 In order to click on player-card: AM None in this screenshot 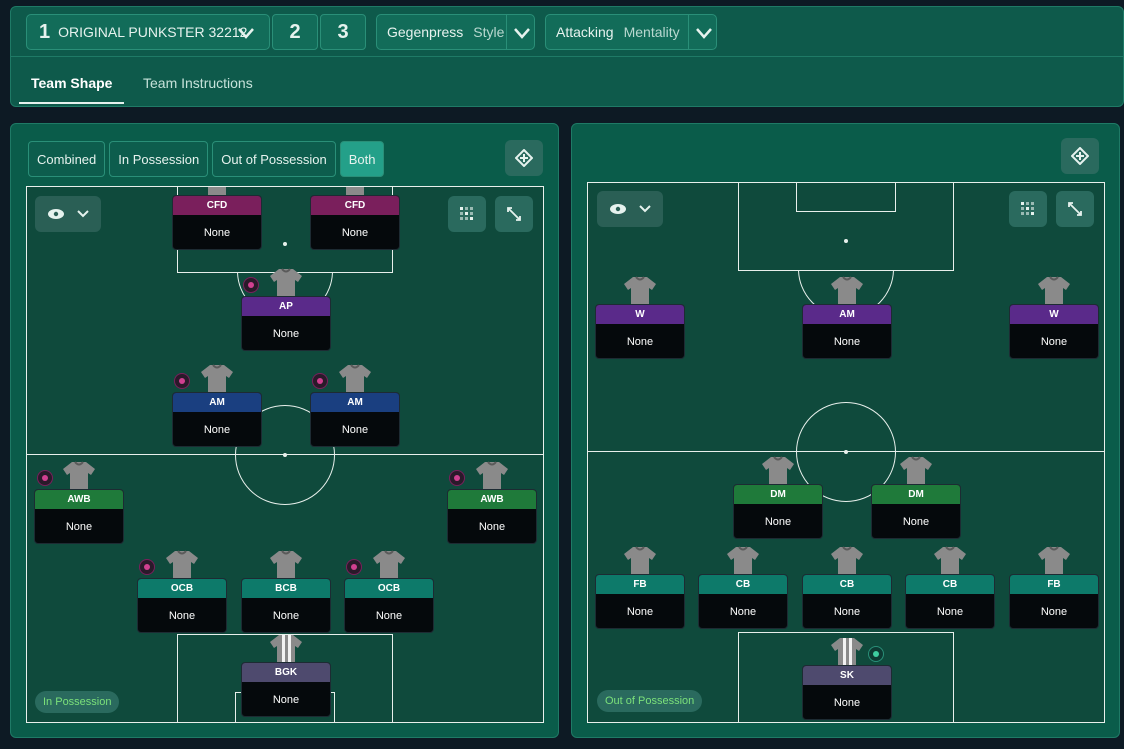, I will do `click(355, 419)`.